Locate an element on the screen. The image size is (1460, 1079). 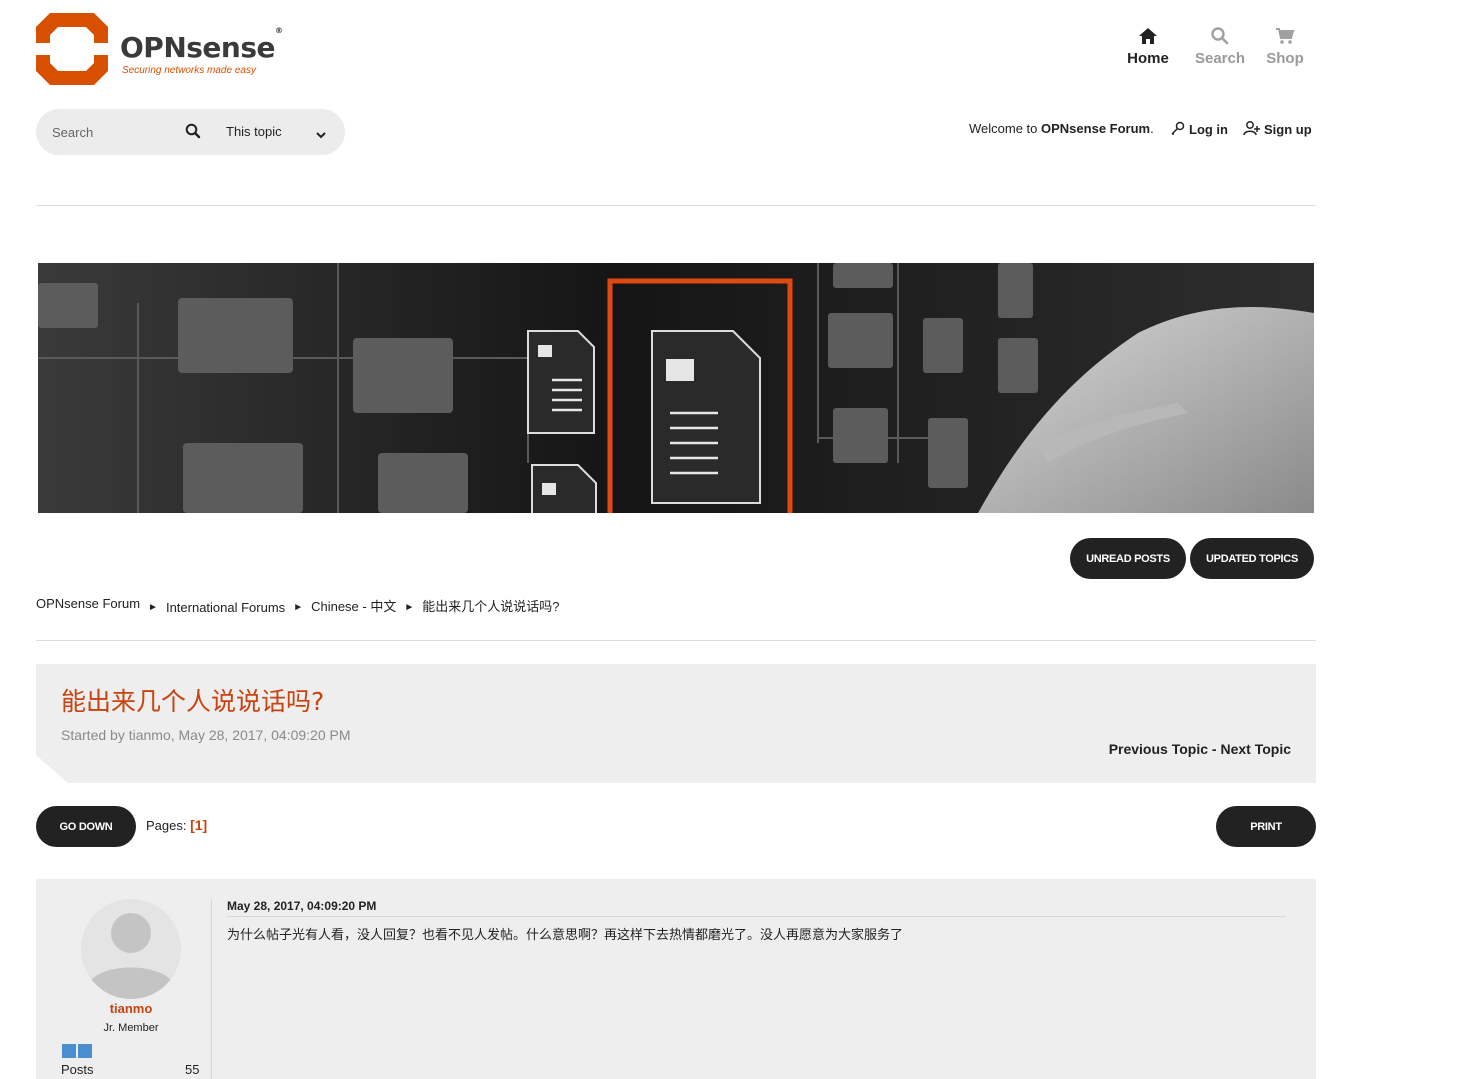
home-icon is located at coordinates (1148, 37).